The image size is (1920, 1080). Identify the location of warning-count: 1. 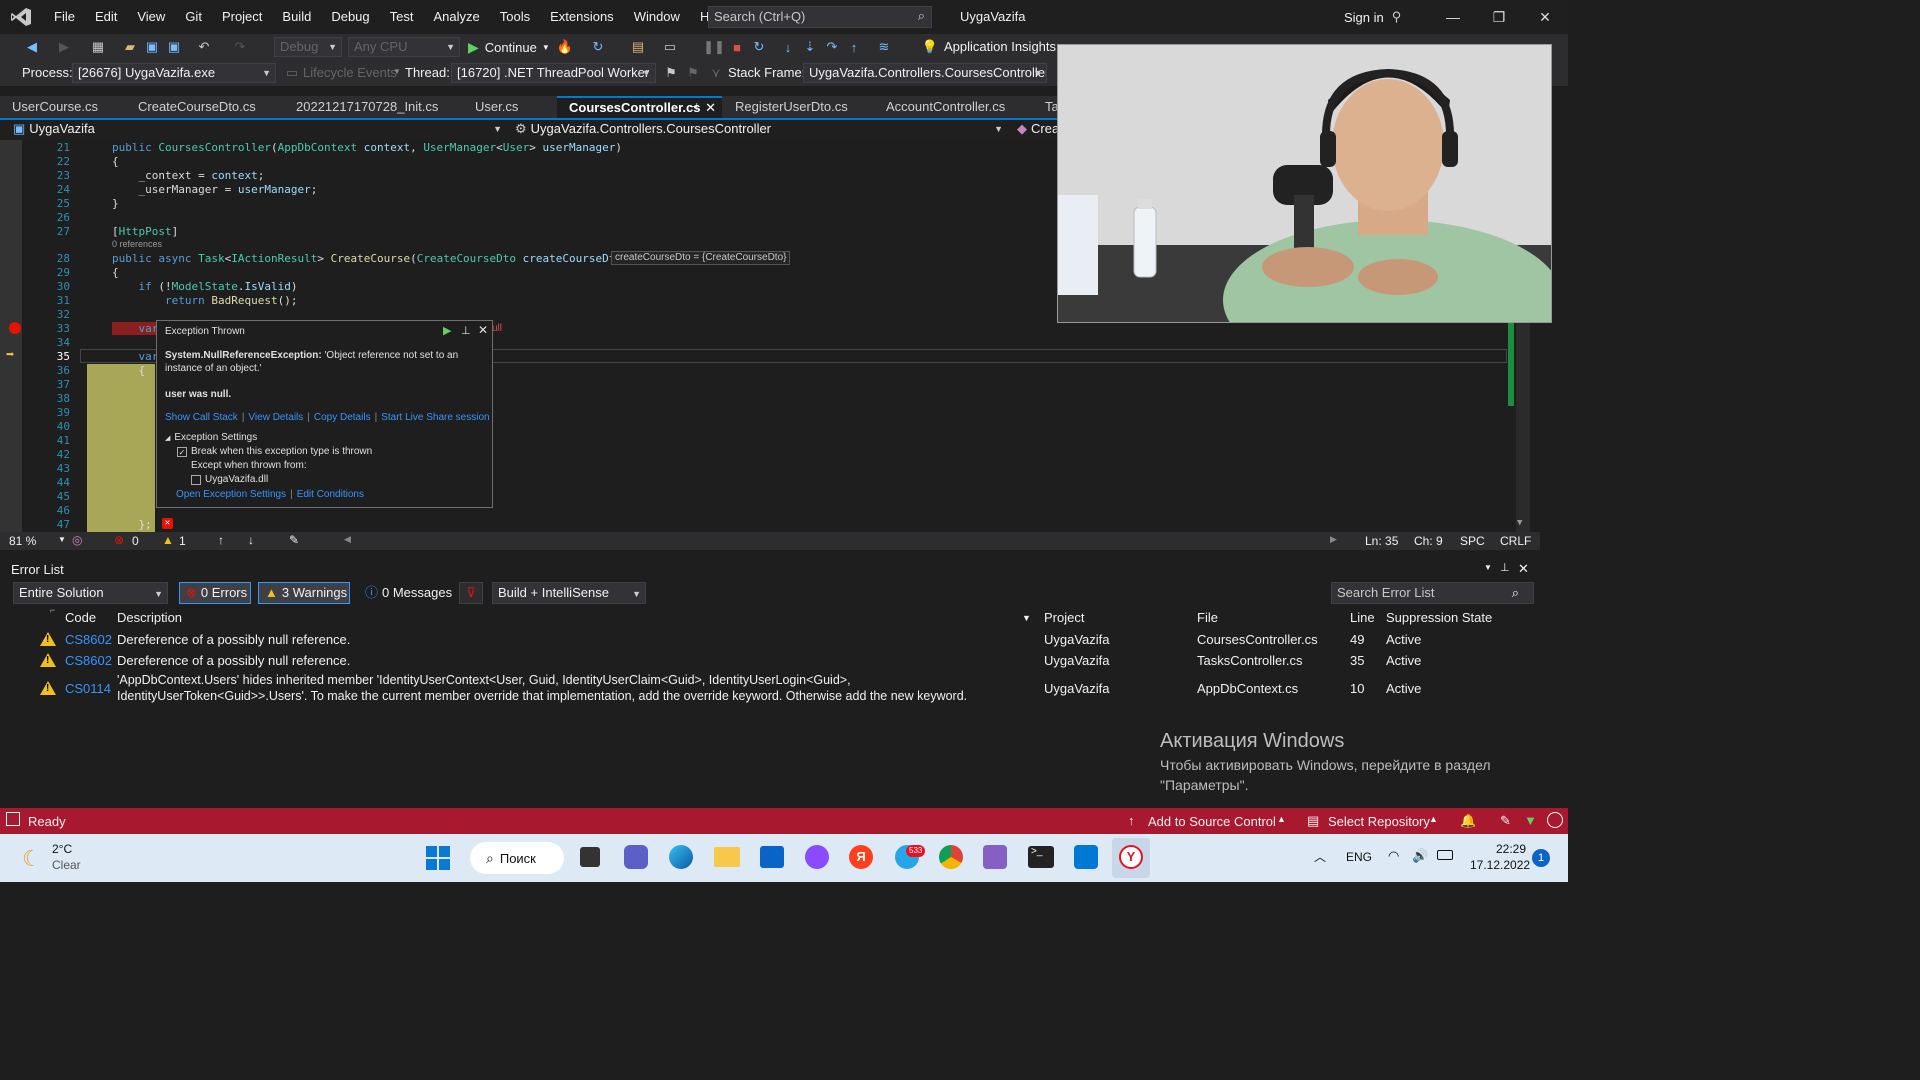
(182, 541).